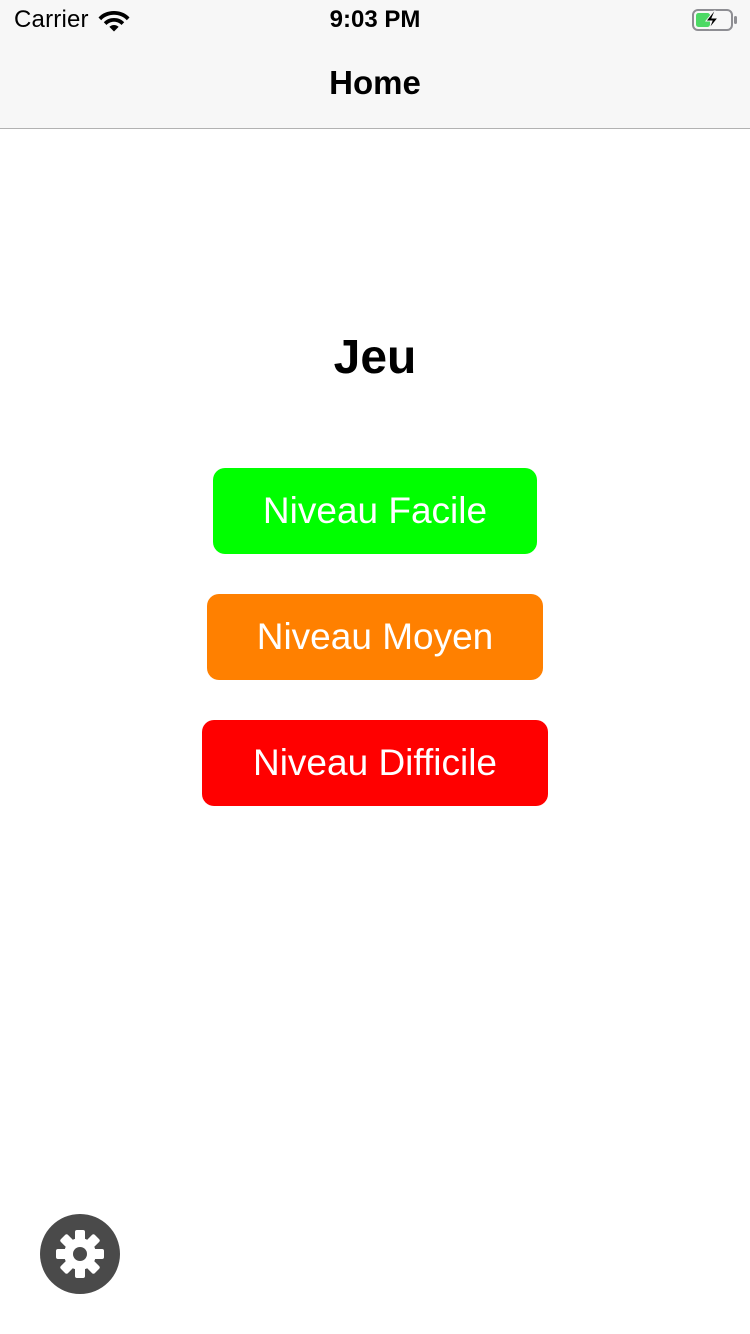 This screenshot has width=750, height=1334. Describe the element at coordinates (714, 20) in the screenshot. I see `battery-charging-icon` at that location.